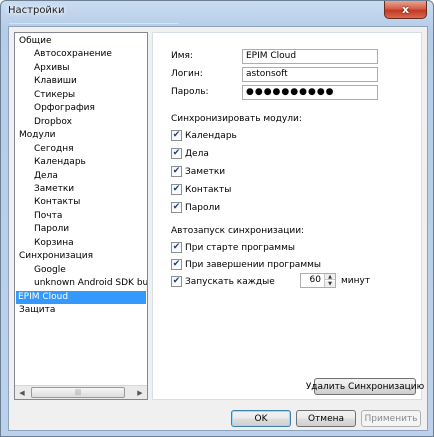 This screenshot has height=437, width=434. Describe the element at coordinates (81, 297) in the screenshot. I see `tree-item: EPIM Cloud` at that location.